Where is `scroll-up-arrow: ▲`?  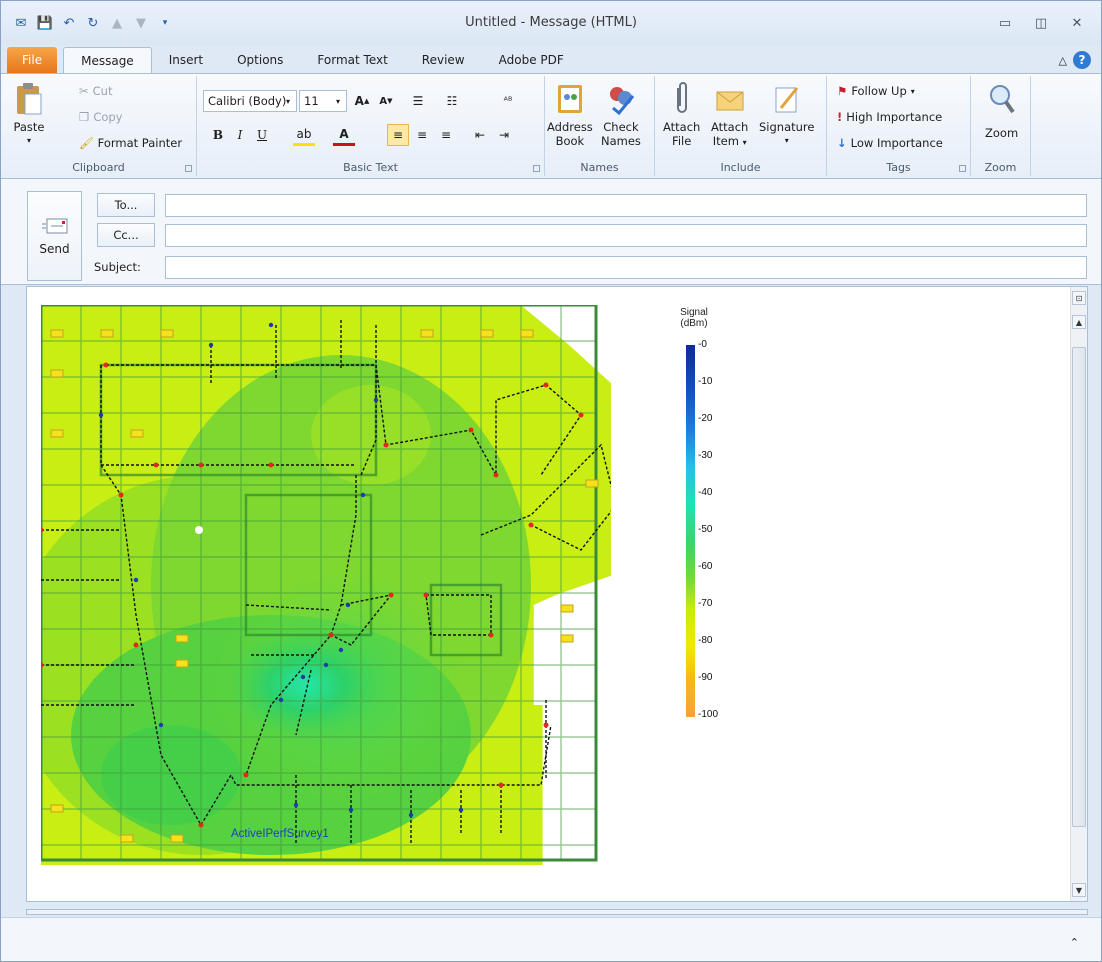 scroll-up-arrow: ▲ is located at coordinates (1079, 322).